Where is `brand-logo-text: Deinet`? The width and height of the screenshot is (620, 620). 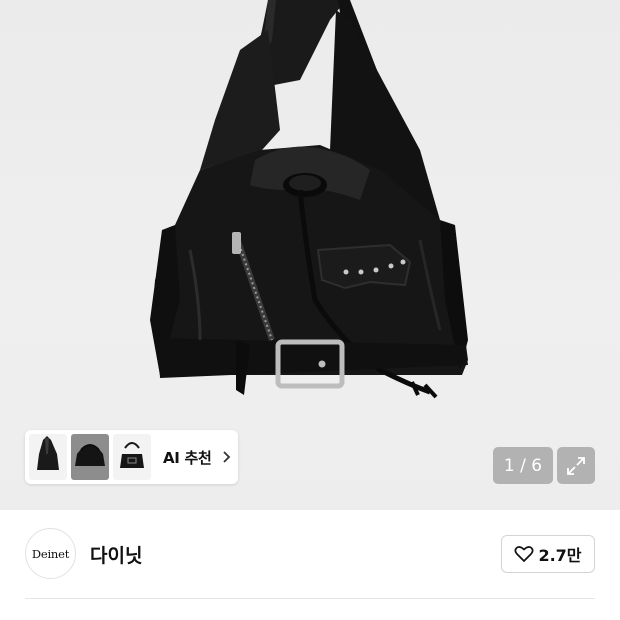 brand-logo-text: Deinet is located at coordinates (50, 553).